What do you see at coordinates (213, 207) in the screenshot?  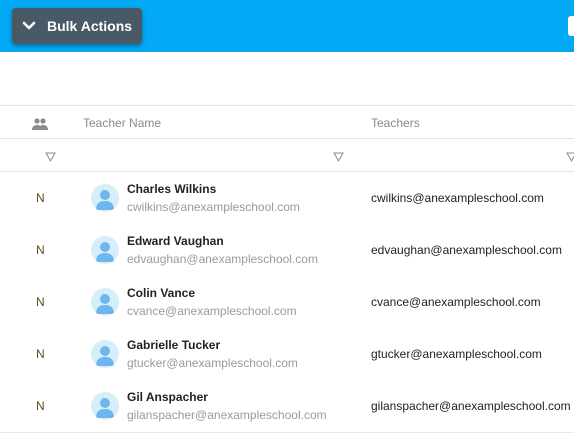 I see `teacher-sub-email: cwilkins@anexampleschool.com` at bounding box center [213, 207].